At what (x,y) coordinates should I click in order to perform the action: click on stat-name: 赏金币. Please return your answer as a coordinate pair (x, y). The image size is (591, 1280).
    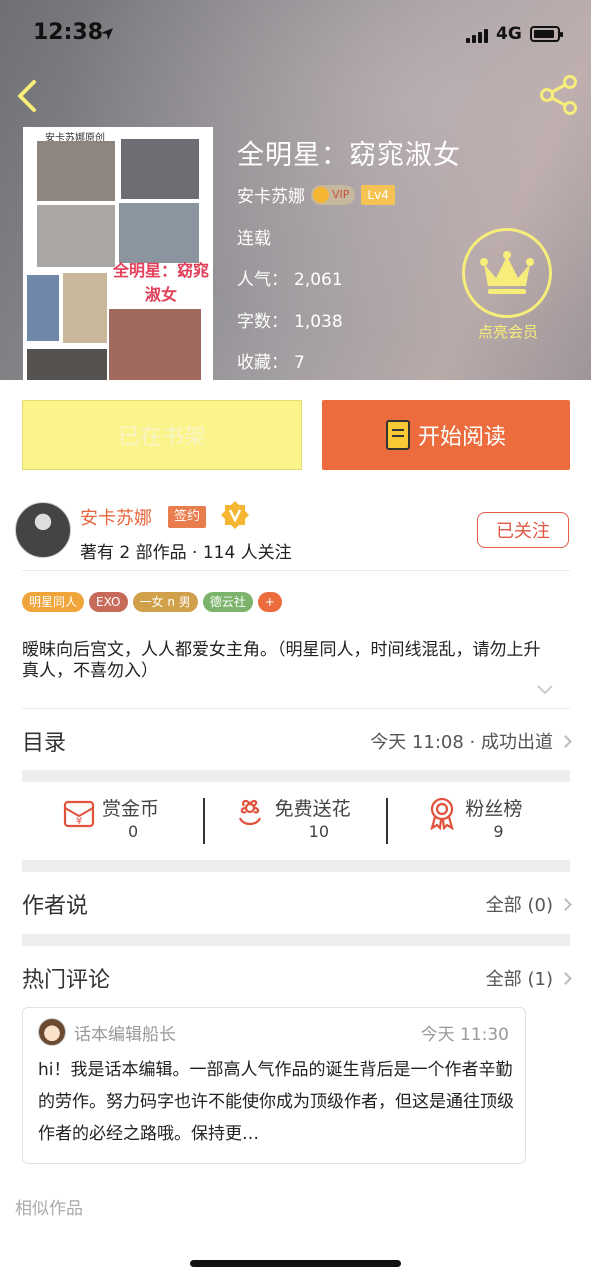
    Looking at the image, I should click on (131, 809).